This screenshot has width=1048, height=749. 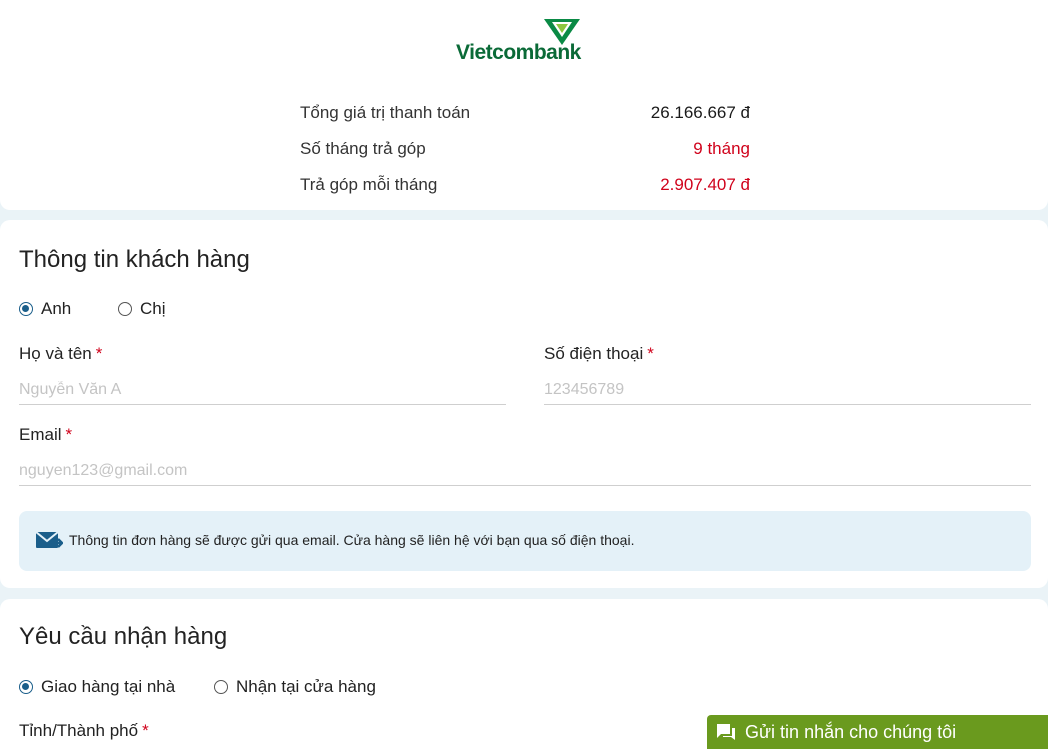 I want to click on phone-field-label: Số điện thoại *, so click(x=599, y=354).